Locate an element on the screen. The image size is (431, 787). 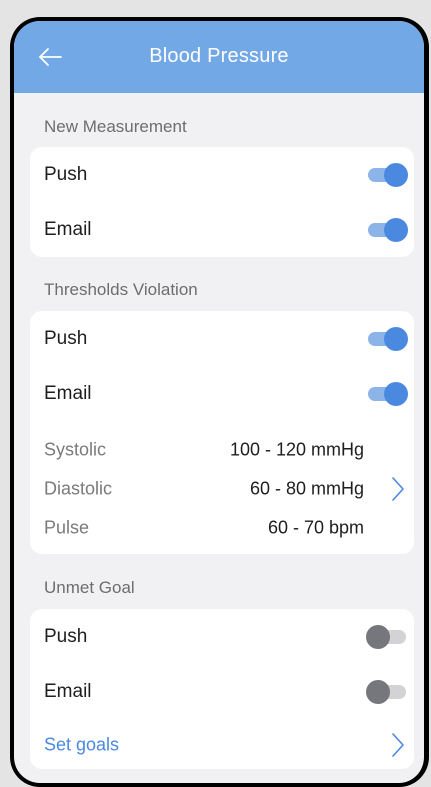
section-header-new-measurement: New Measurement is located at coordinates (115, 126).